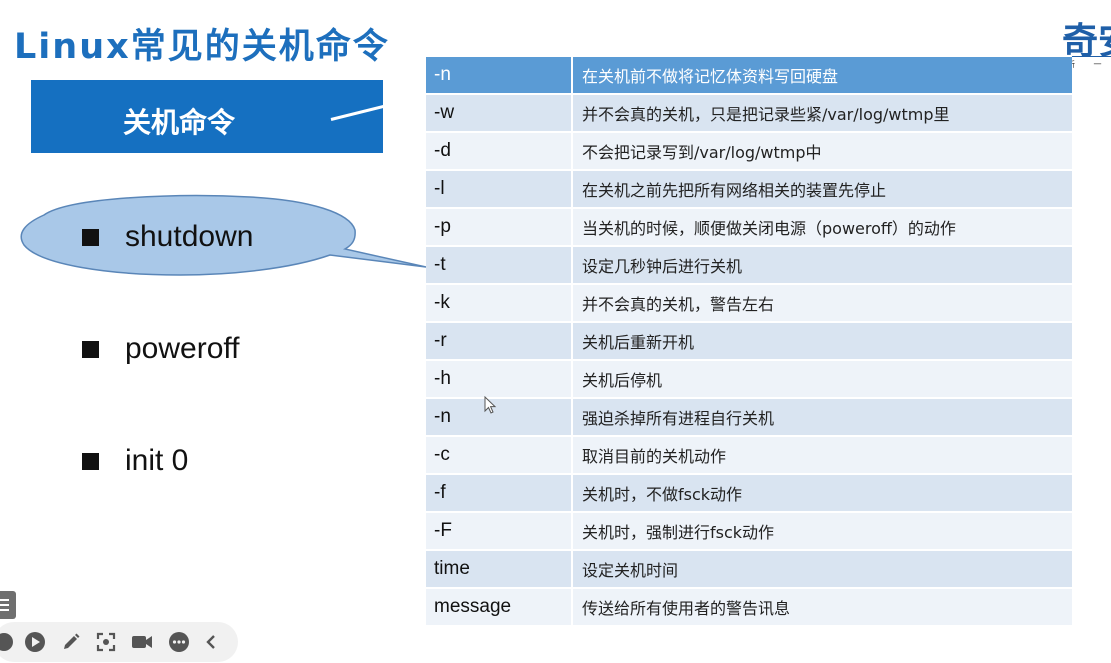 The width and height of the screenshot is (1111, 663). What do you see at coordinates (499, 188) in the screenshot?
I see `option-flag: -l` at bounding box center [499, 188].